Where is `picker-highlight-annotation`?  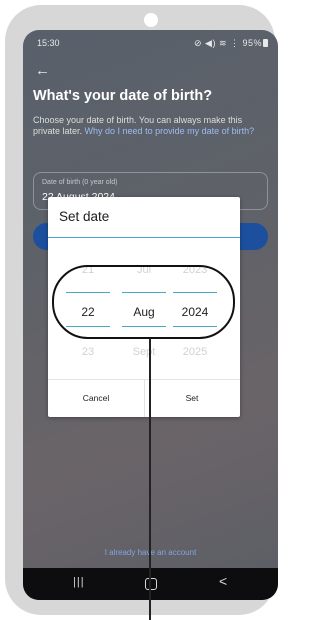 picker-highlight-annotation is located at coordinates (143, 302).